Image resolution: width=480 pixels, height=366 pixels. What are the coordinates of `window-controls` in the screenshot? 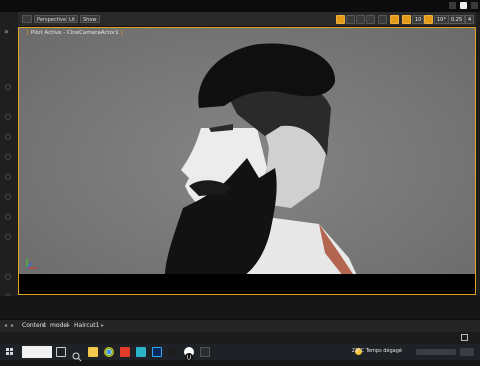 It's located at (463, 5).